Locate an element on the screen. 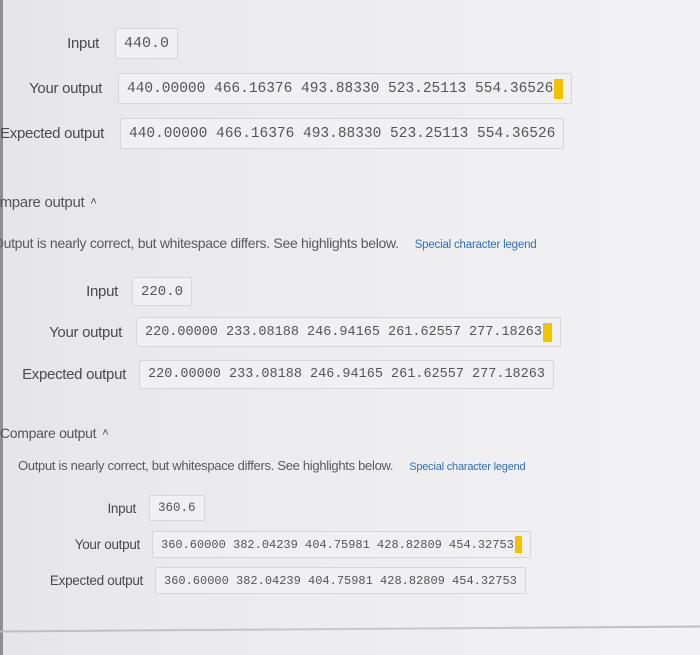 The image size is (700, 655). input-value: 220.0 is located at coordinates (162, 291).